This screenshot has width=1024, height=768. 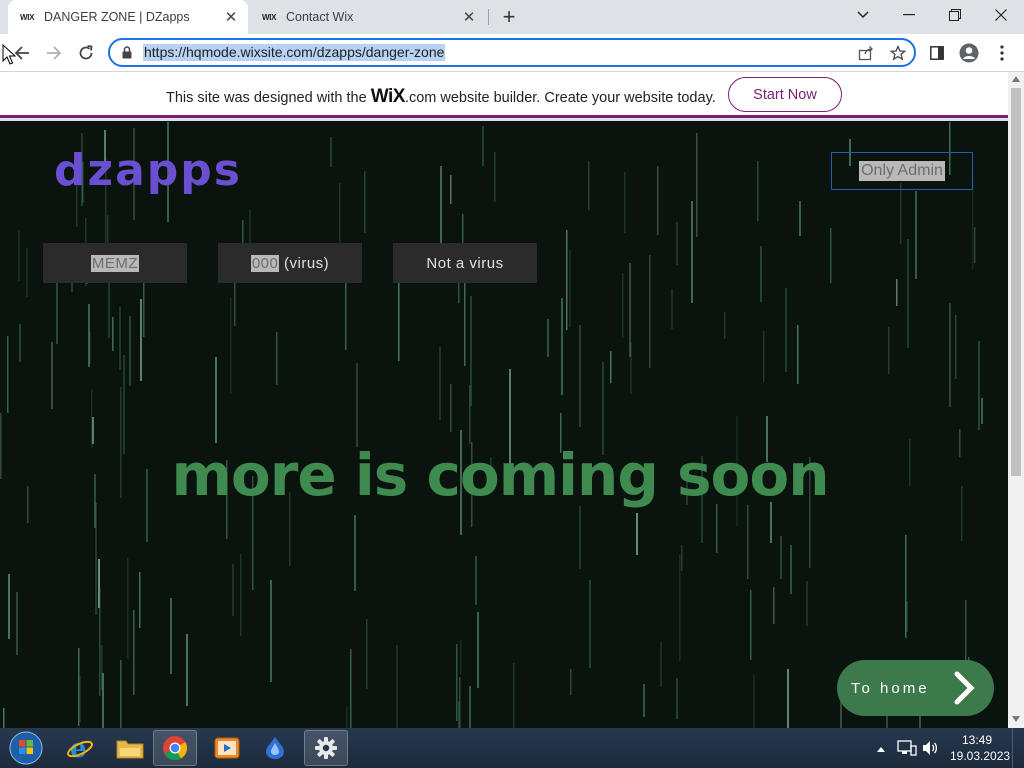 What do you see at coordinates (326, 748) in the screenshot?
I see `settings-gear-icon` at bounding box center [326, 748].